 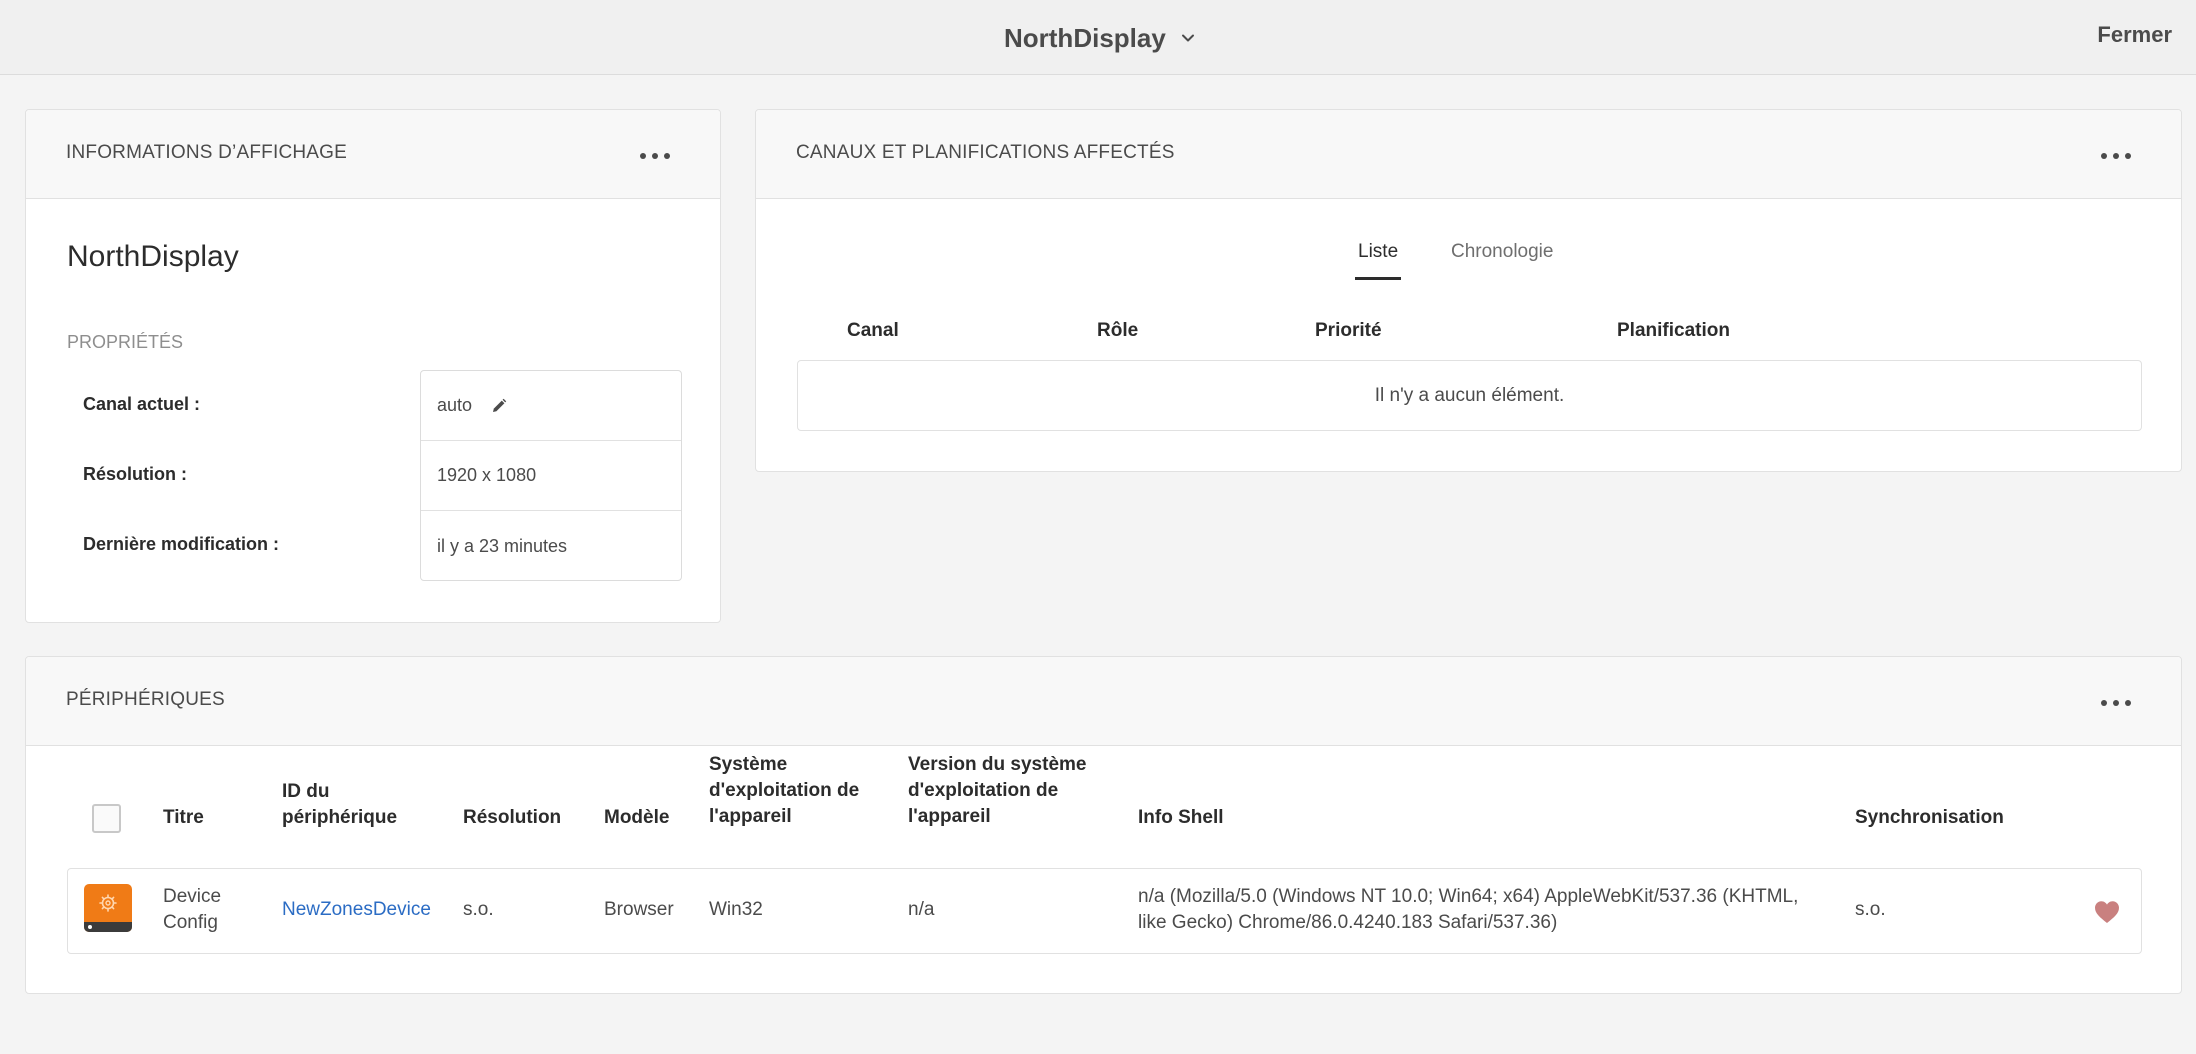 I want to click on empty-state: Il n'y a aucun élément., so click(x=1469, y=395).